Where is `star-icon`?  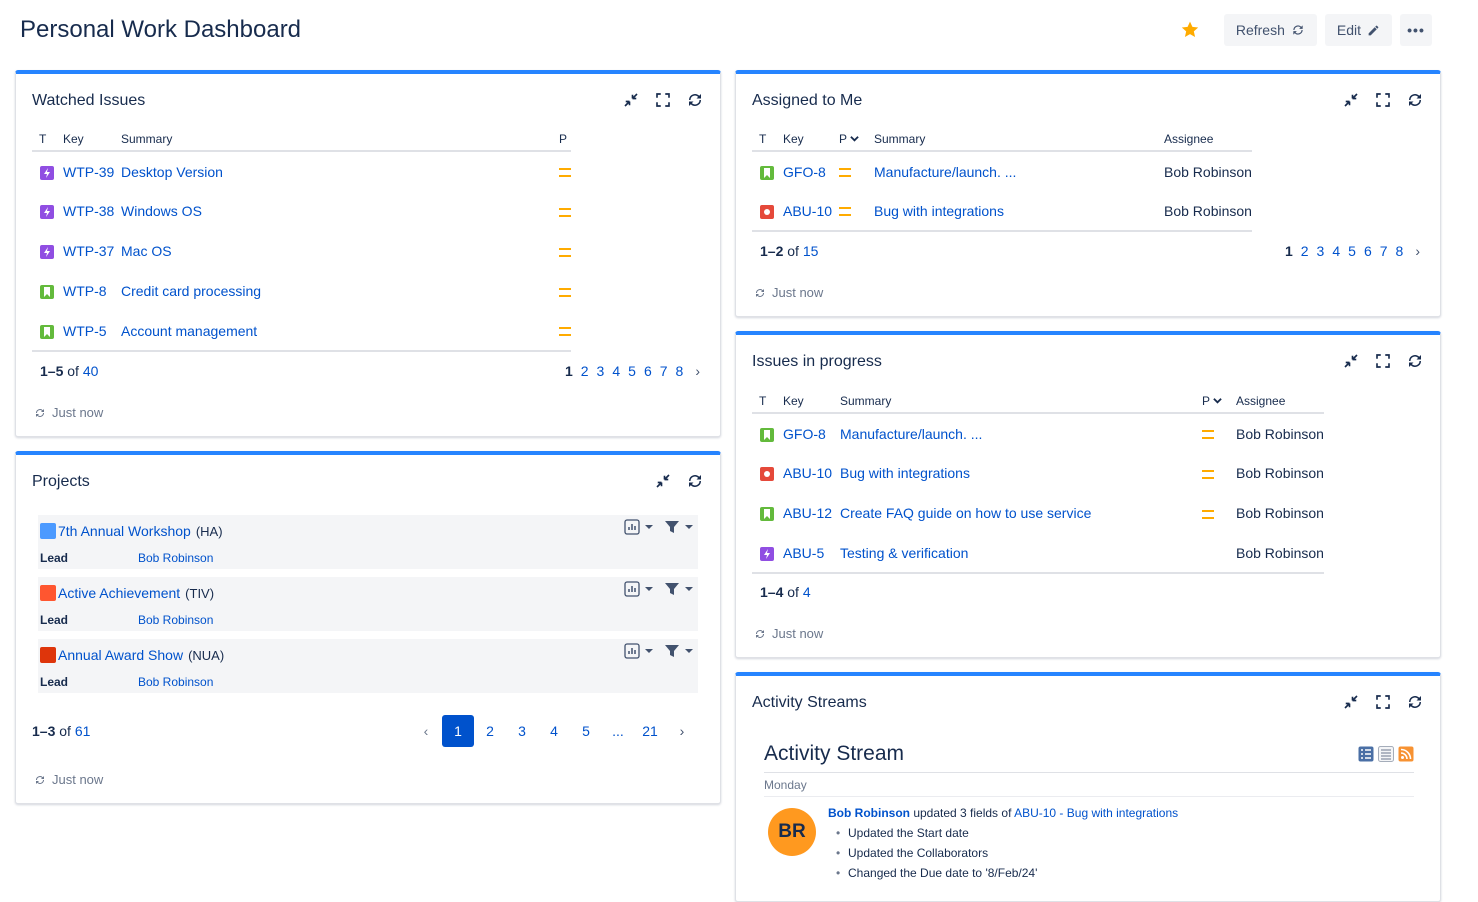
star-icon is located at coordinates (1190, 30).